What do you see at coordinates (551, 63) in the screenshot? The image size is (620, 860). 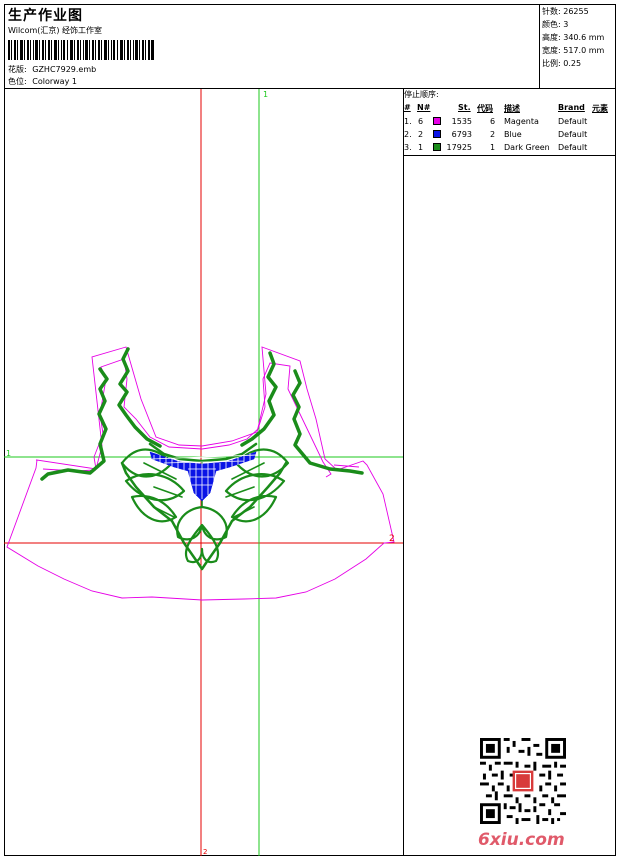 I see `stat-label: 比例:` at bounding box center [551, 63].